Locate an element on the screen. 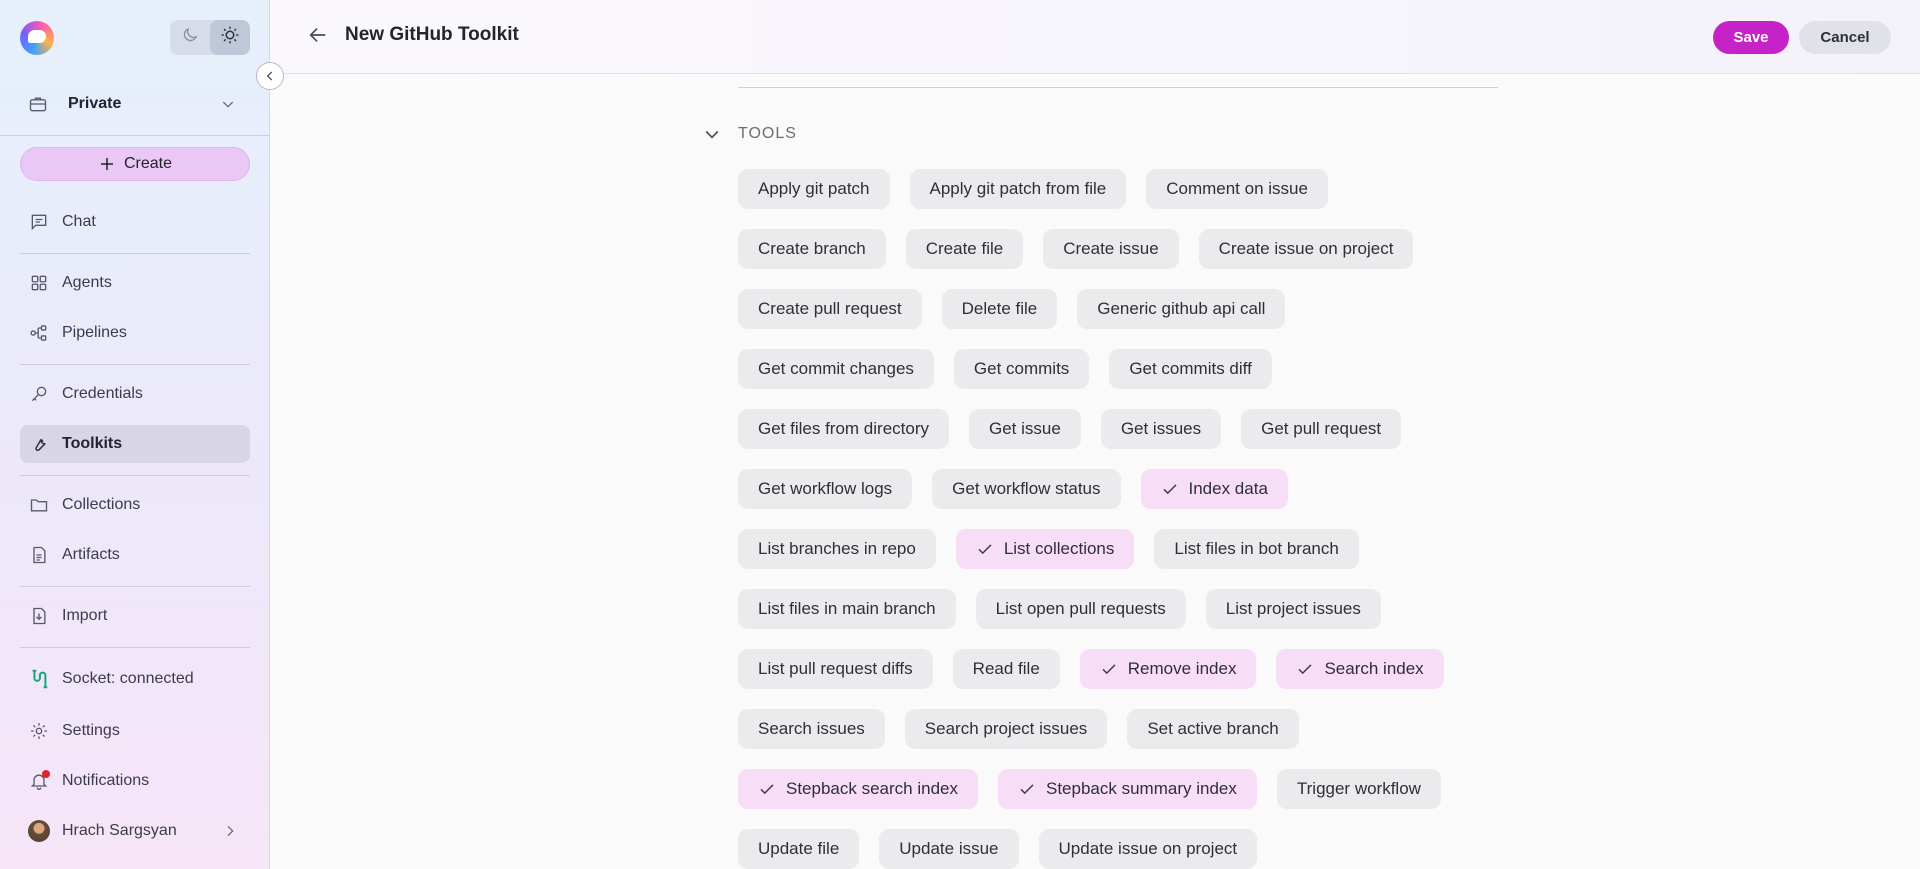 Image resolution: width=1920 pixels, height=869 pixels. sidebar-item-credentials: Credentials is located at coordinates (135, 394).